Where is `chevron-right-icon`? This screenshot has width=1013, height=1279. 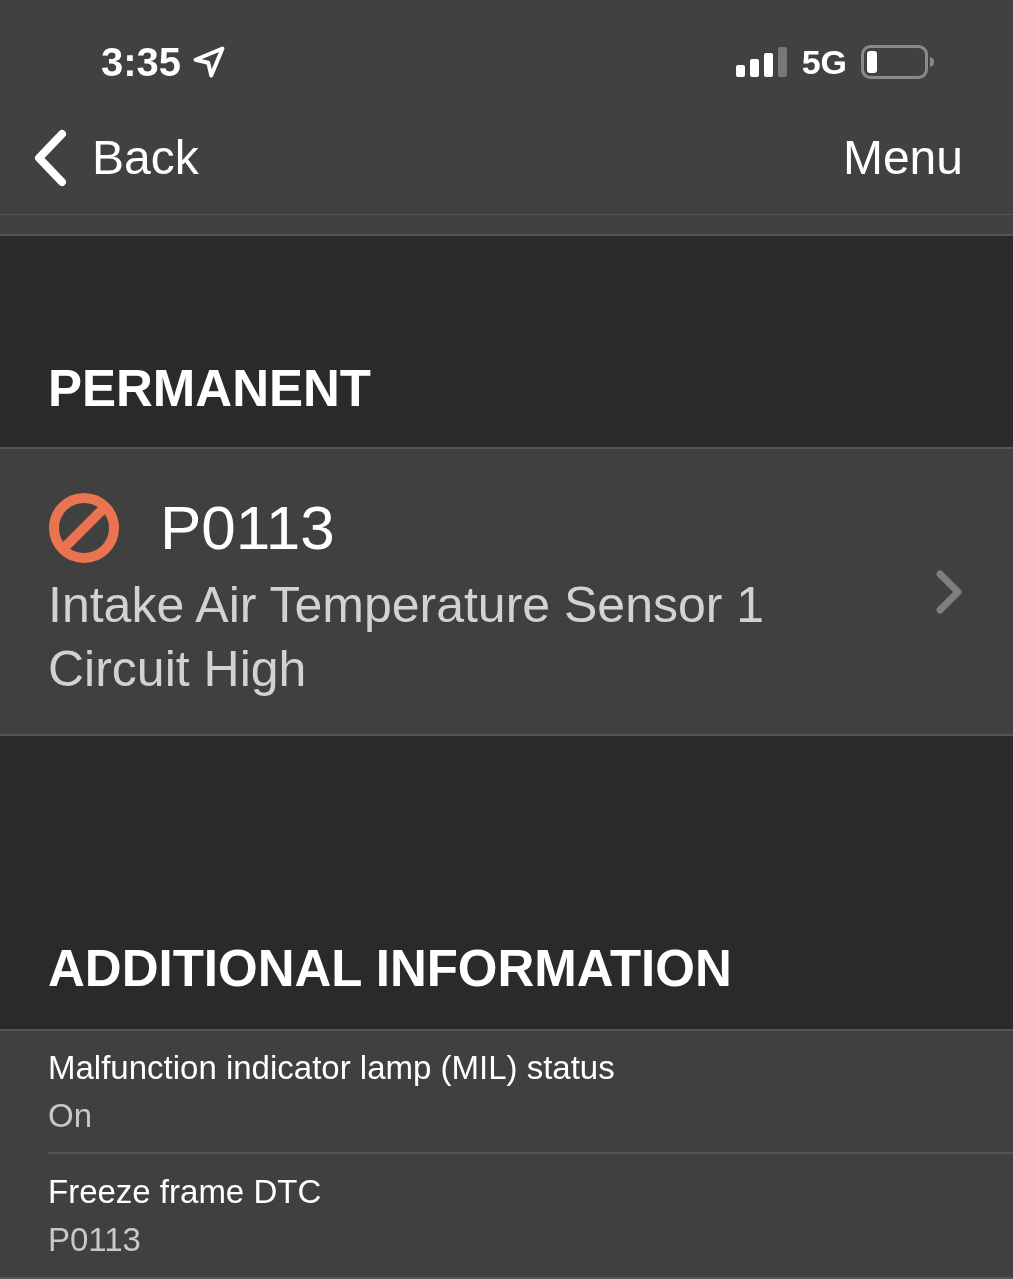
chevron-right-icon is located at coordinates (949, 591).